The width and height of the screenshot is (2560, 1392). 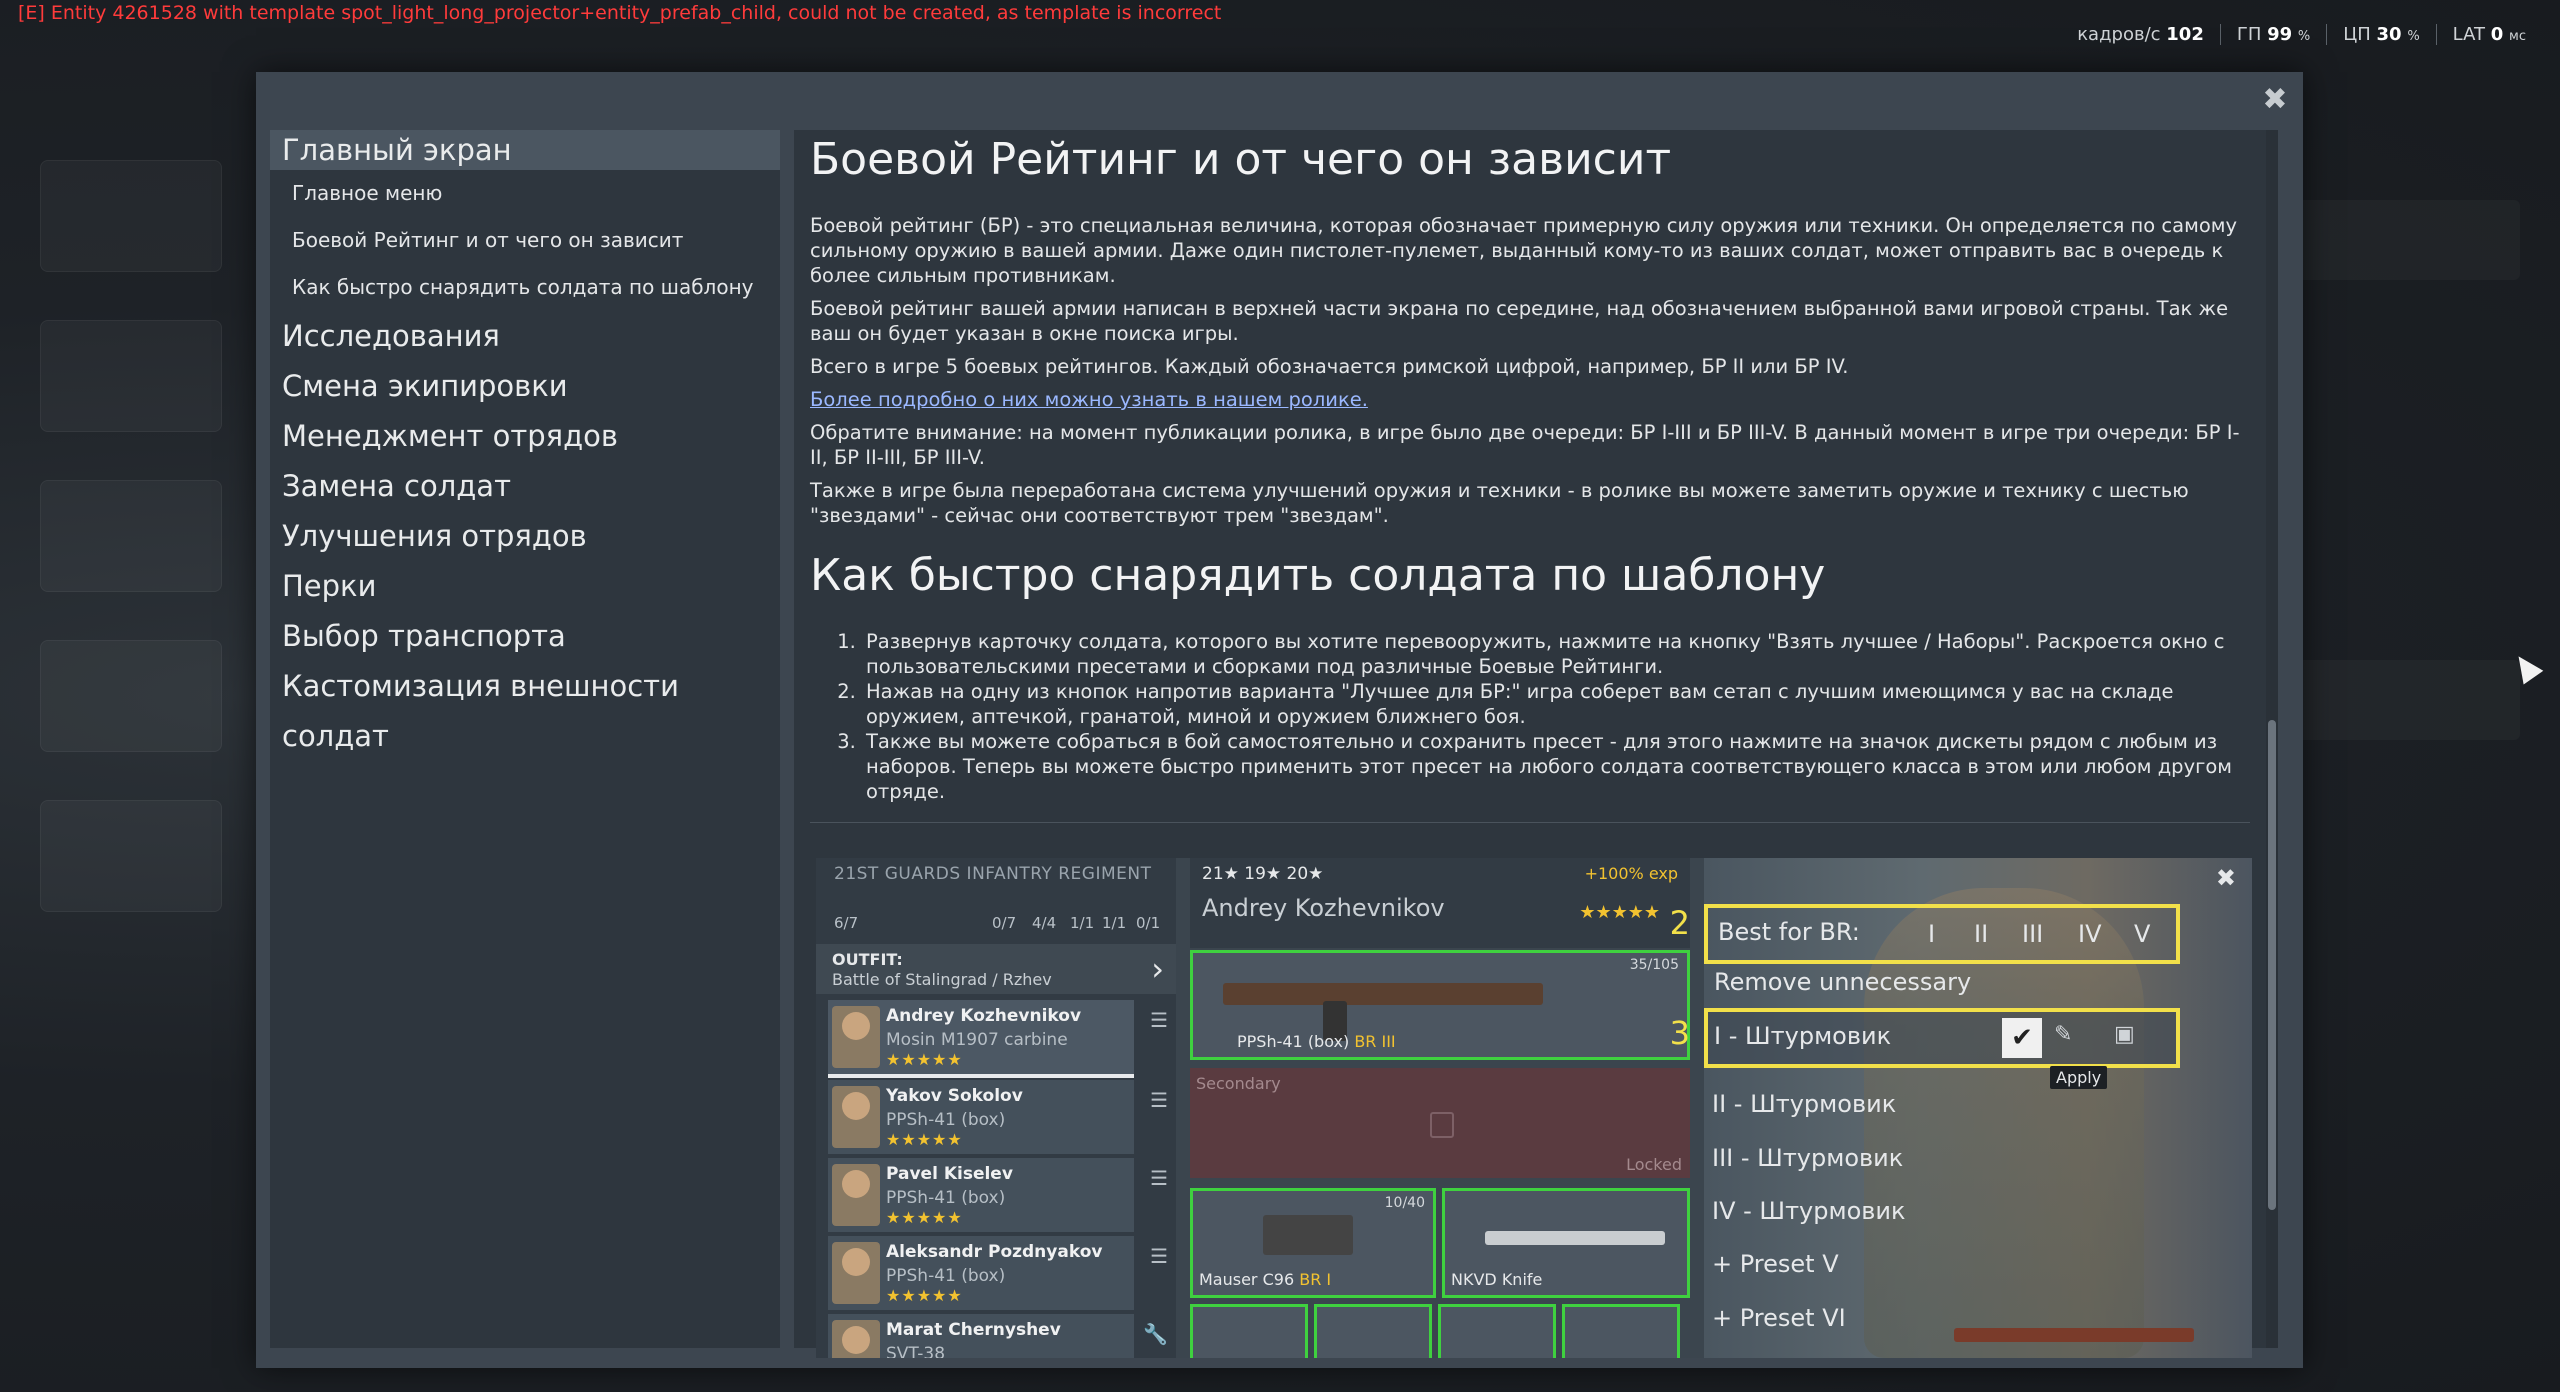 I want to click on cpu-readout: ЦП 30 %, so click(x=2380, y=34).